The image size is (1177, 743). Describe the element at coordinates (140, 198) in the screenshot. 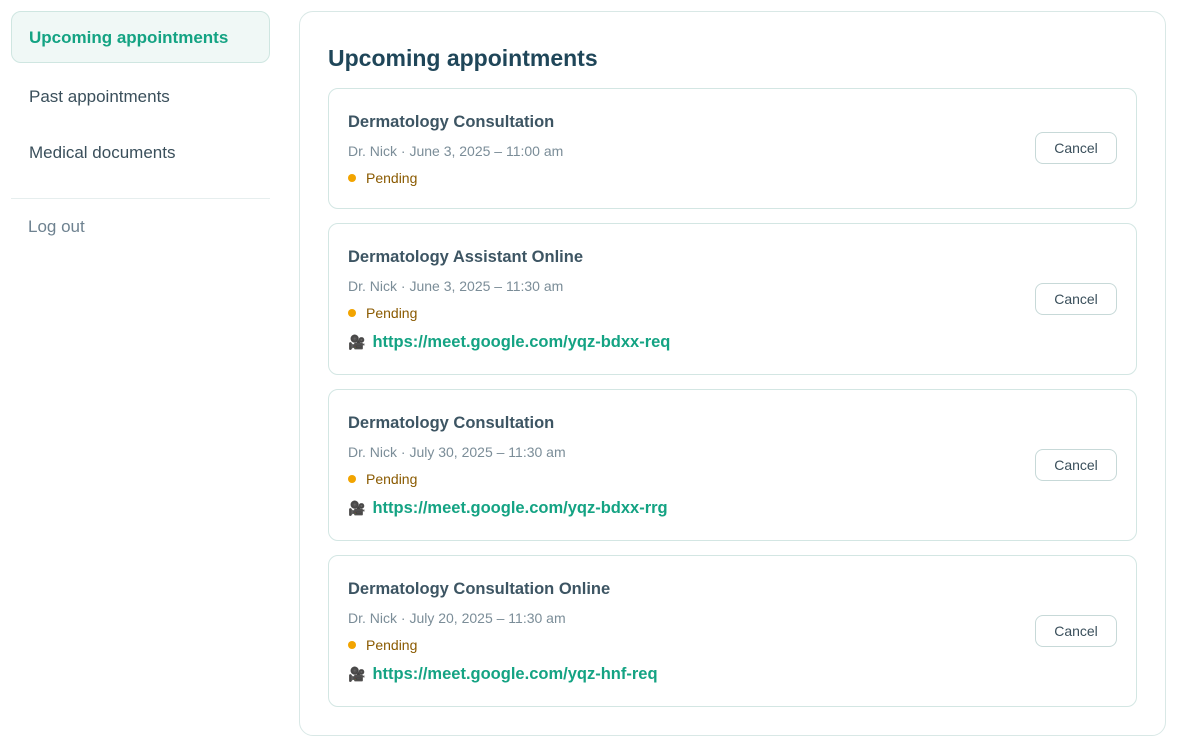

I see `sidebar-divider` at that location.